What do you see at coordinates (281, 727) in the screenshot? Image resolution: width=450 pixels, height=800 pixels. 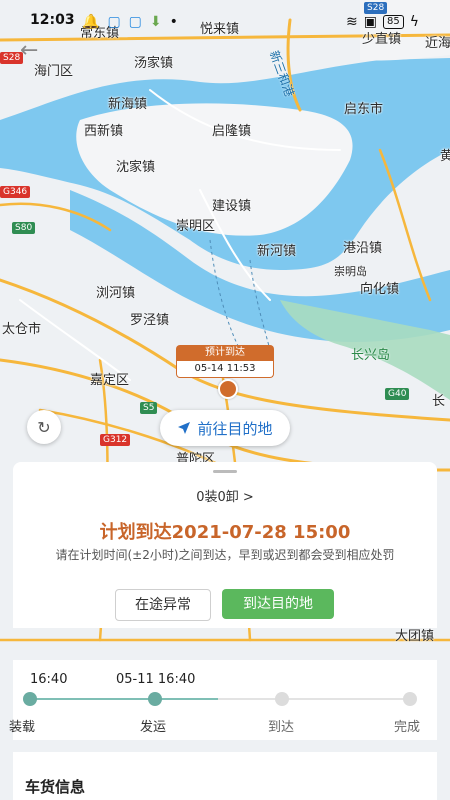 I see `timeline-stage-label: 到达` at bounding box center [281, 727].